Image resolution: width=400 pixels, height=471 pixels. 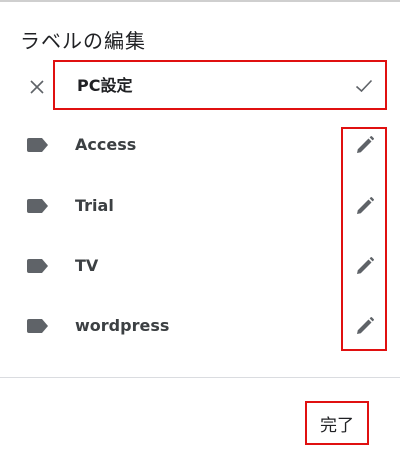 What do you see at coordinates (94, 205) in the screenshot?
I see `label-name: Trial` at bounding box center [94, 205].